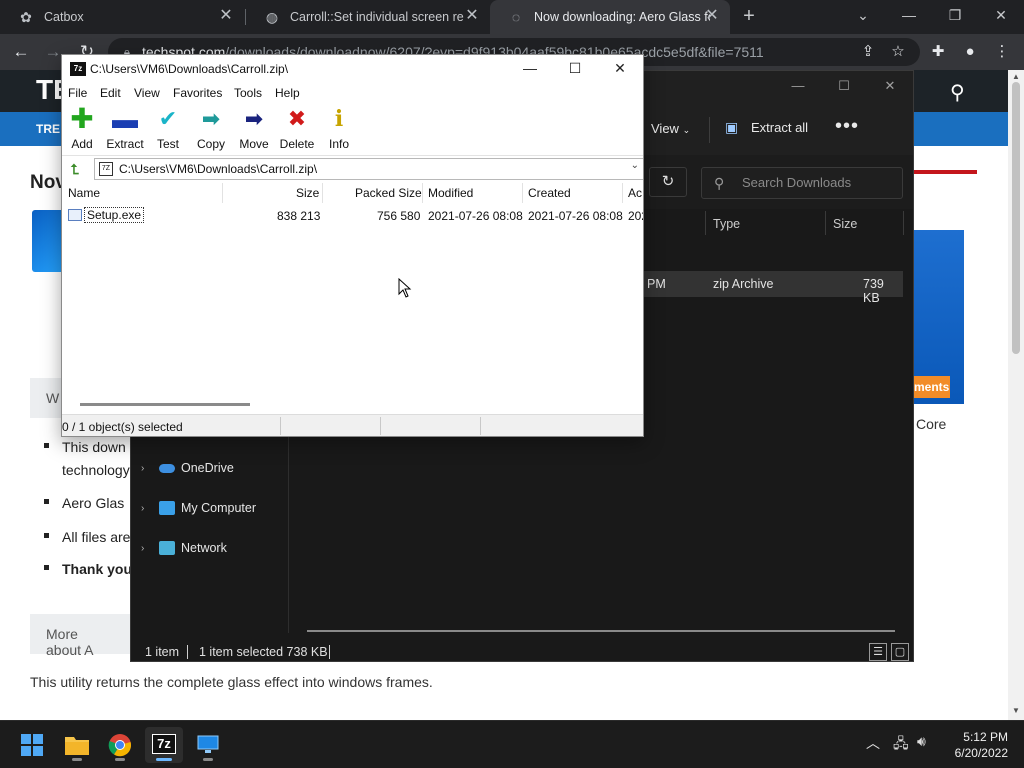 This screenshot has width=1024, height=768. What do you see at coordinates (1001, 17) in the screenshot?
I see `close-window-button: ✕` at bounding box center [1001, 17].